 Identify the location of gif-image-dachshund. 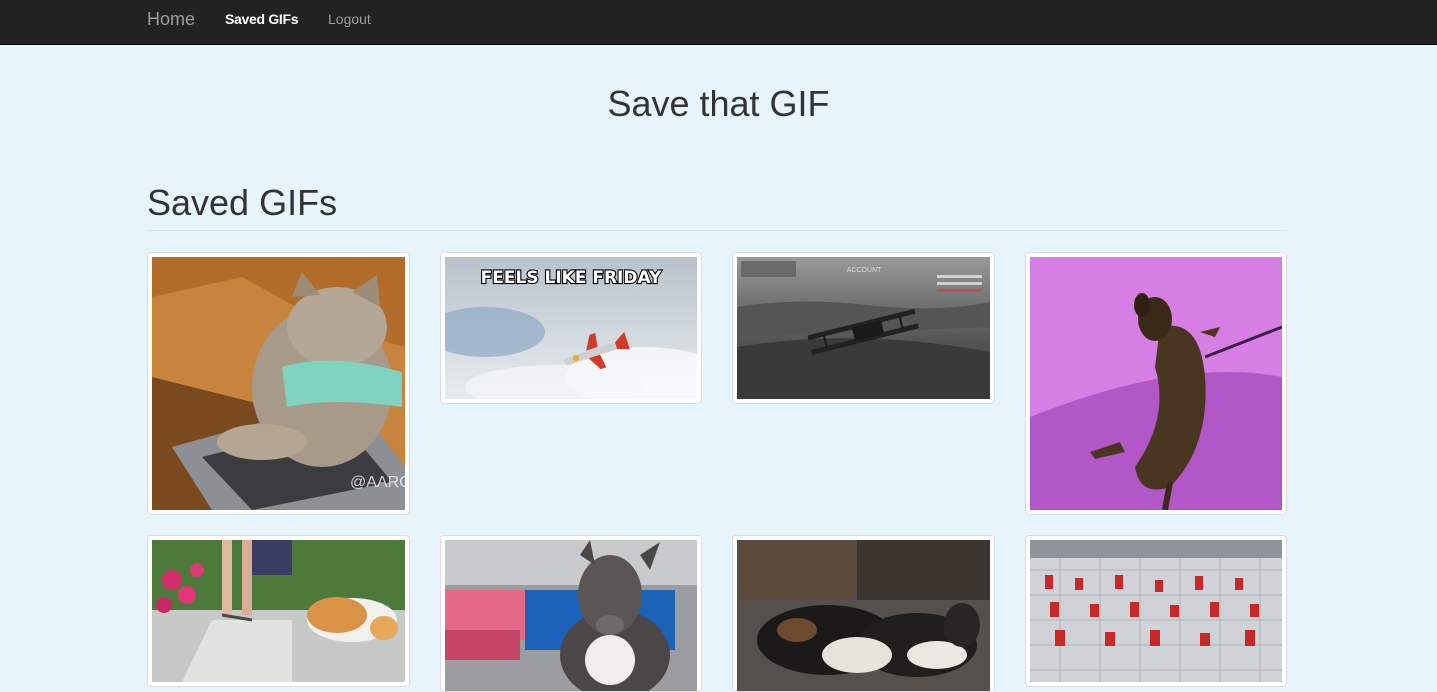
(1156, 383).